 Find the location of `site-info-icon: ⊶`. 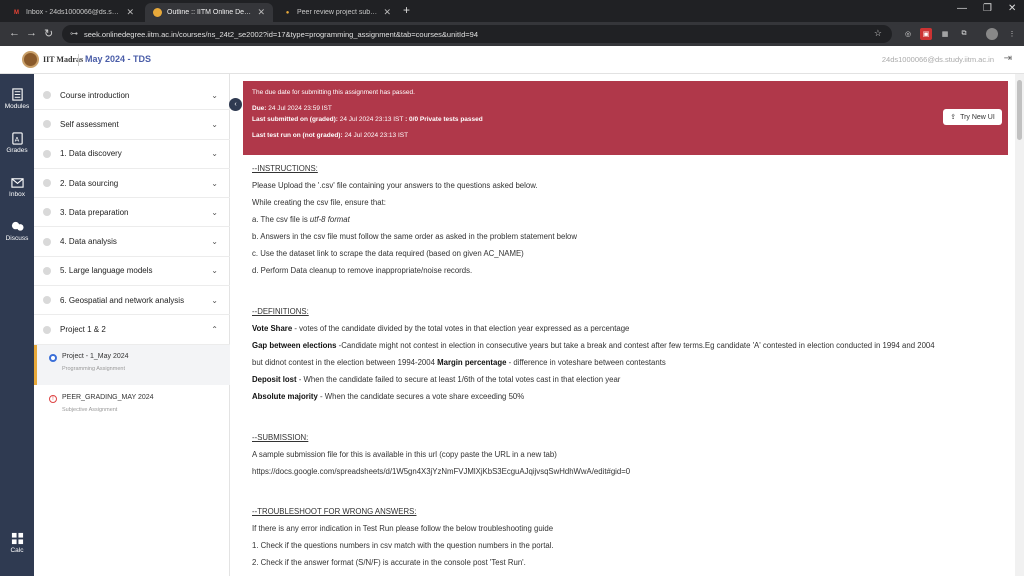

site-info-icon: ⊶ is located at coordinates (74, 33).